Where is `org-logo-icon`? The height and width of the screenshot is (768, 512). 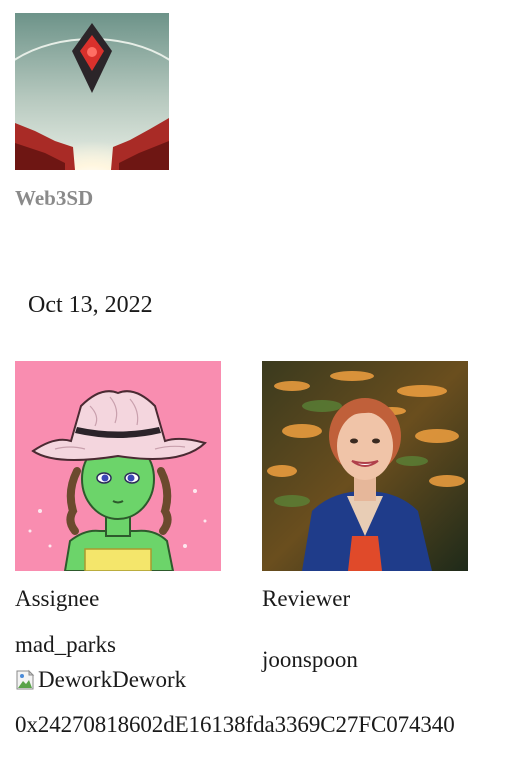
org-logo-icon is located at coordinates (92, 91).